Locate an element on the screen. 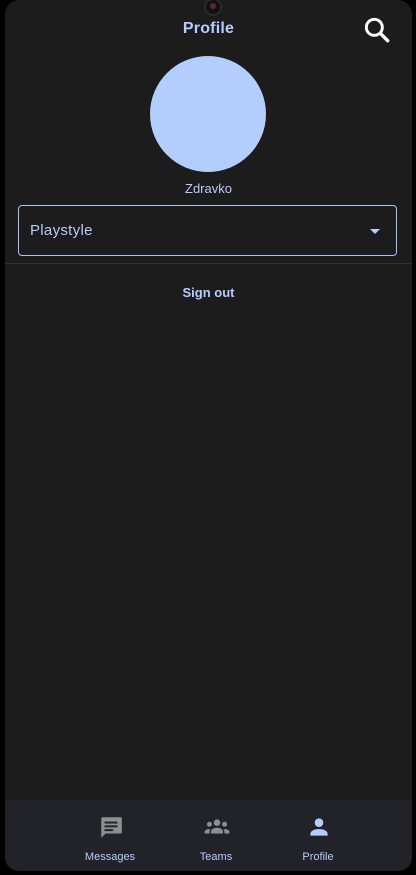 This screenshot has width=416, height=875. message-icon is located at coordinates (111, 827).